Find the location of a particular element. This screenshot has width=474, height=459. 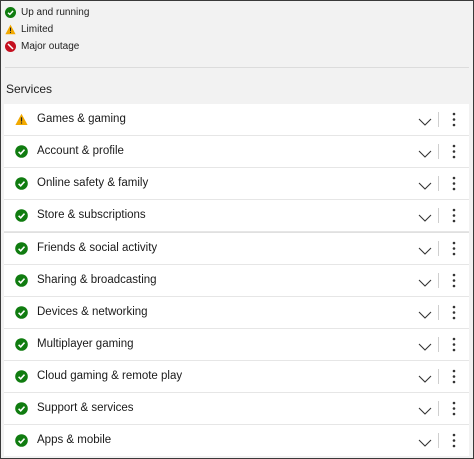

service-label: Multiplayer gaming is located at coordinates (85, 344).